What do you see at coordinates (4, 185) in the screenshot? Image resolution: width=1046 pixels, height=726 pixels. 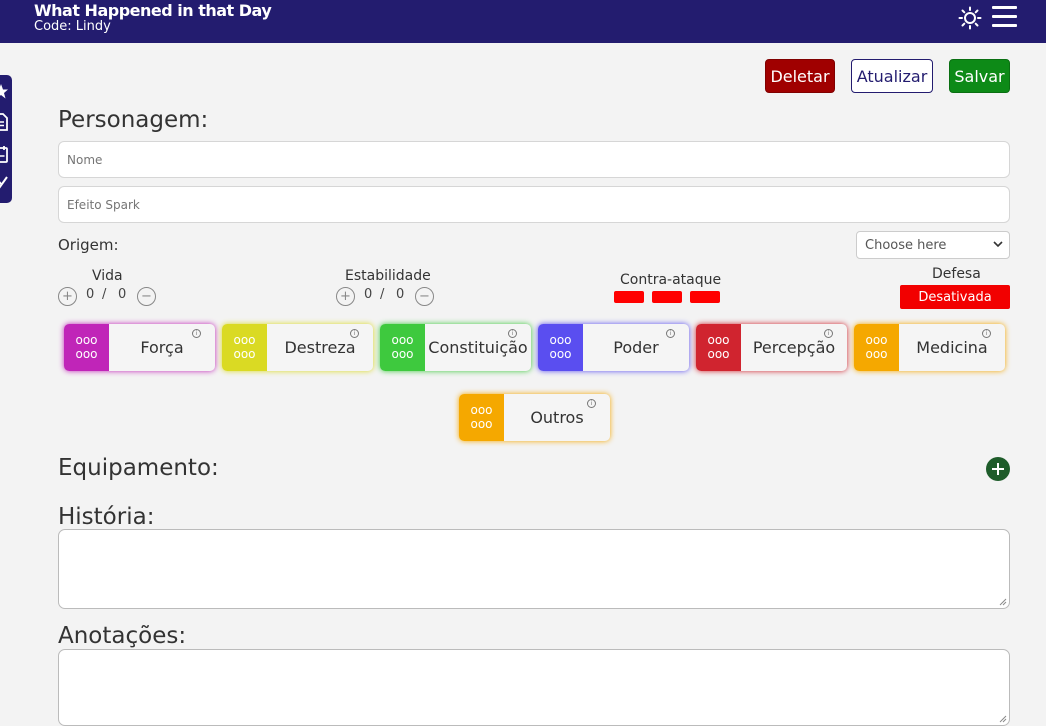 I see `sword-icon` at bounding box center [4, 185].